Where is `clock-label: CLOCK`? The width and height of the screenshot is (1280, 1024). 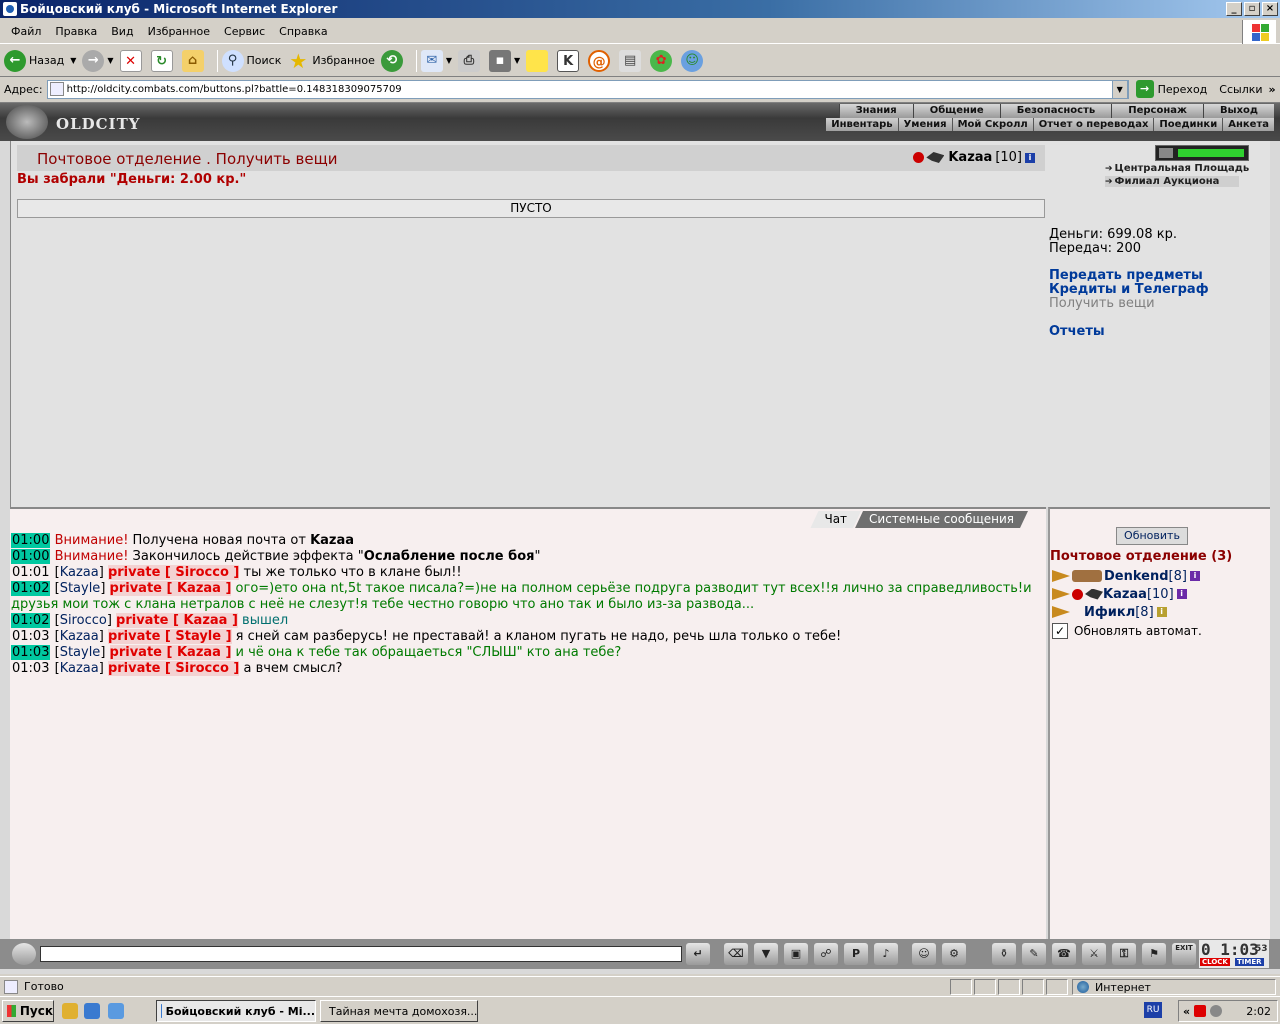
clock-label: CLOCK is located at coordinates (1215, 962).